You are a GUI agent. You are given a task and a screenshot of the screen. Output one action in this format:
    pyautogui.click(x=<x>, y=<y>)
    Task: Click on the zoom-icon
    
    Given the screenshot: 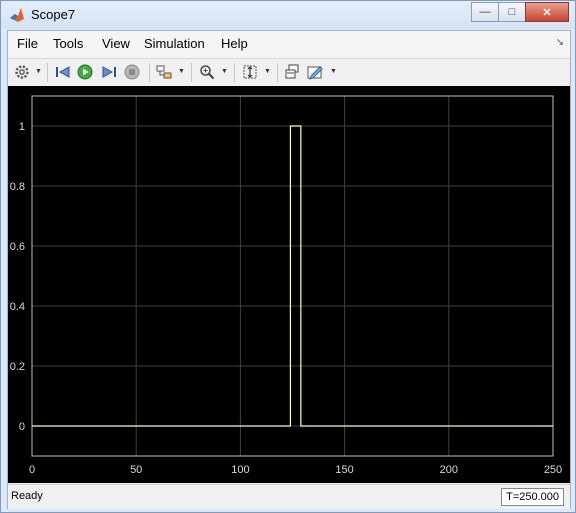 What is the action you would take?
    pyautogui.click(x=207, y=72)
    